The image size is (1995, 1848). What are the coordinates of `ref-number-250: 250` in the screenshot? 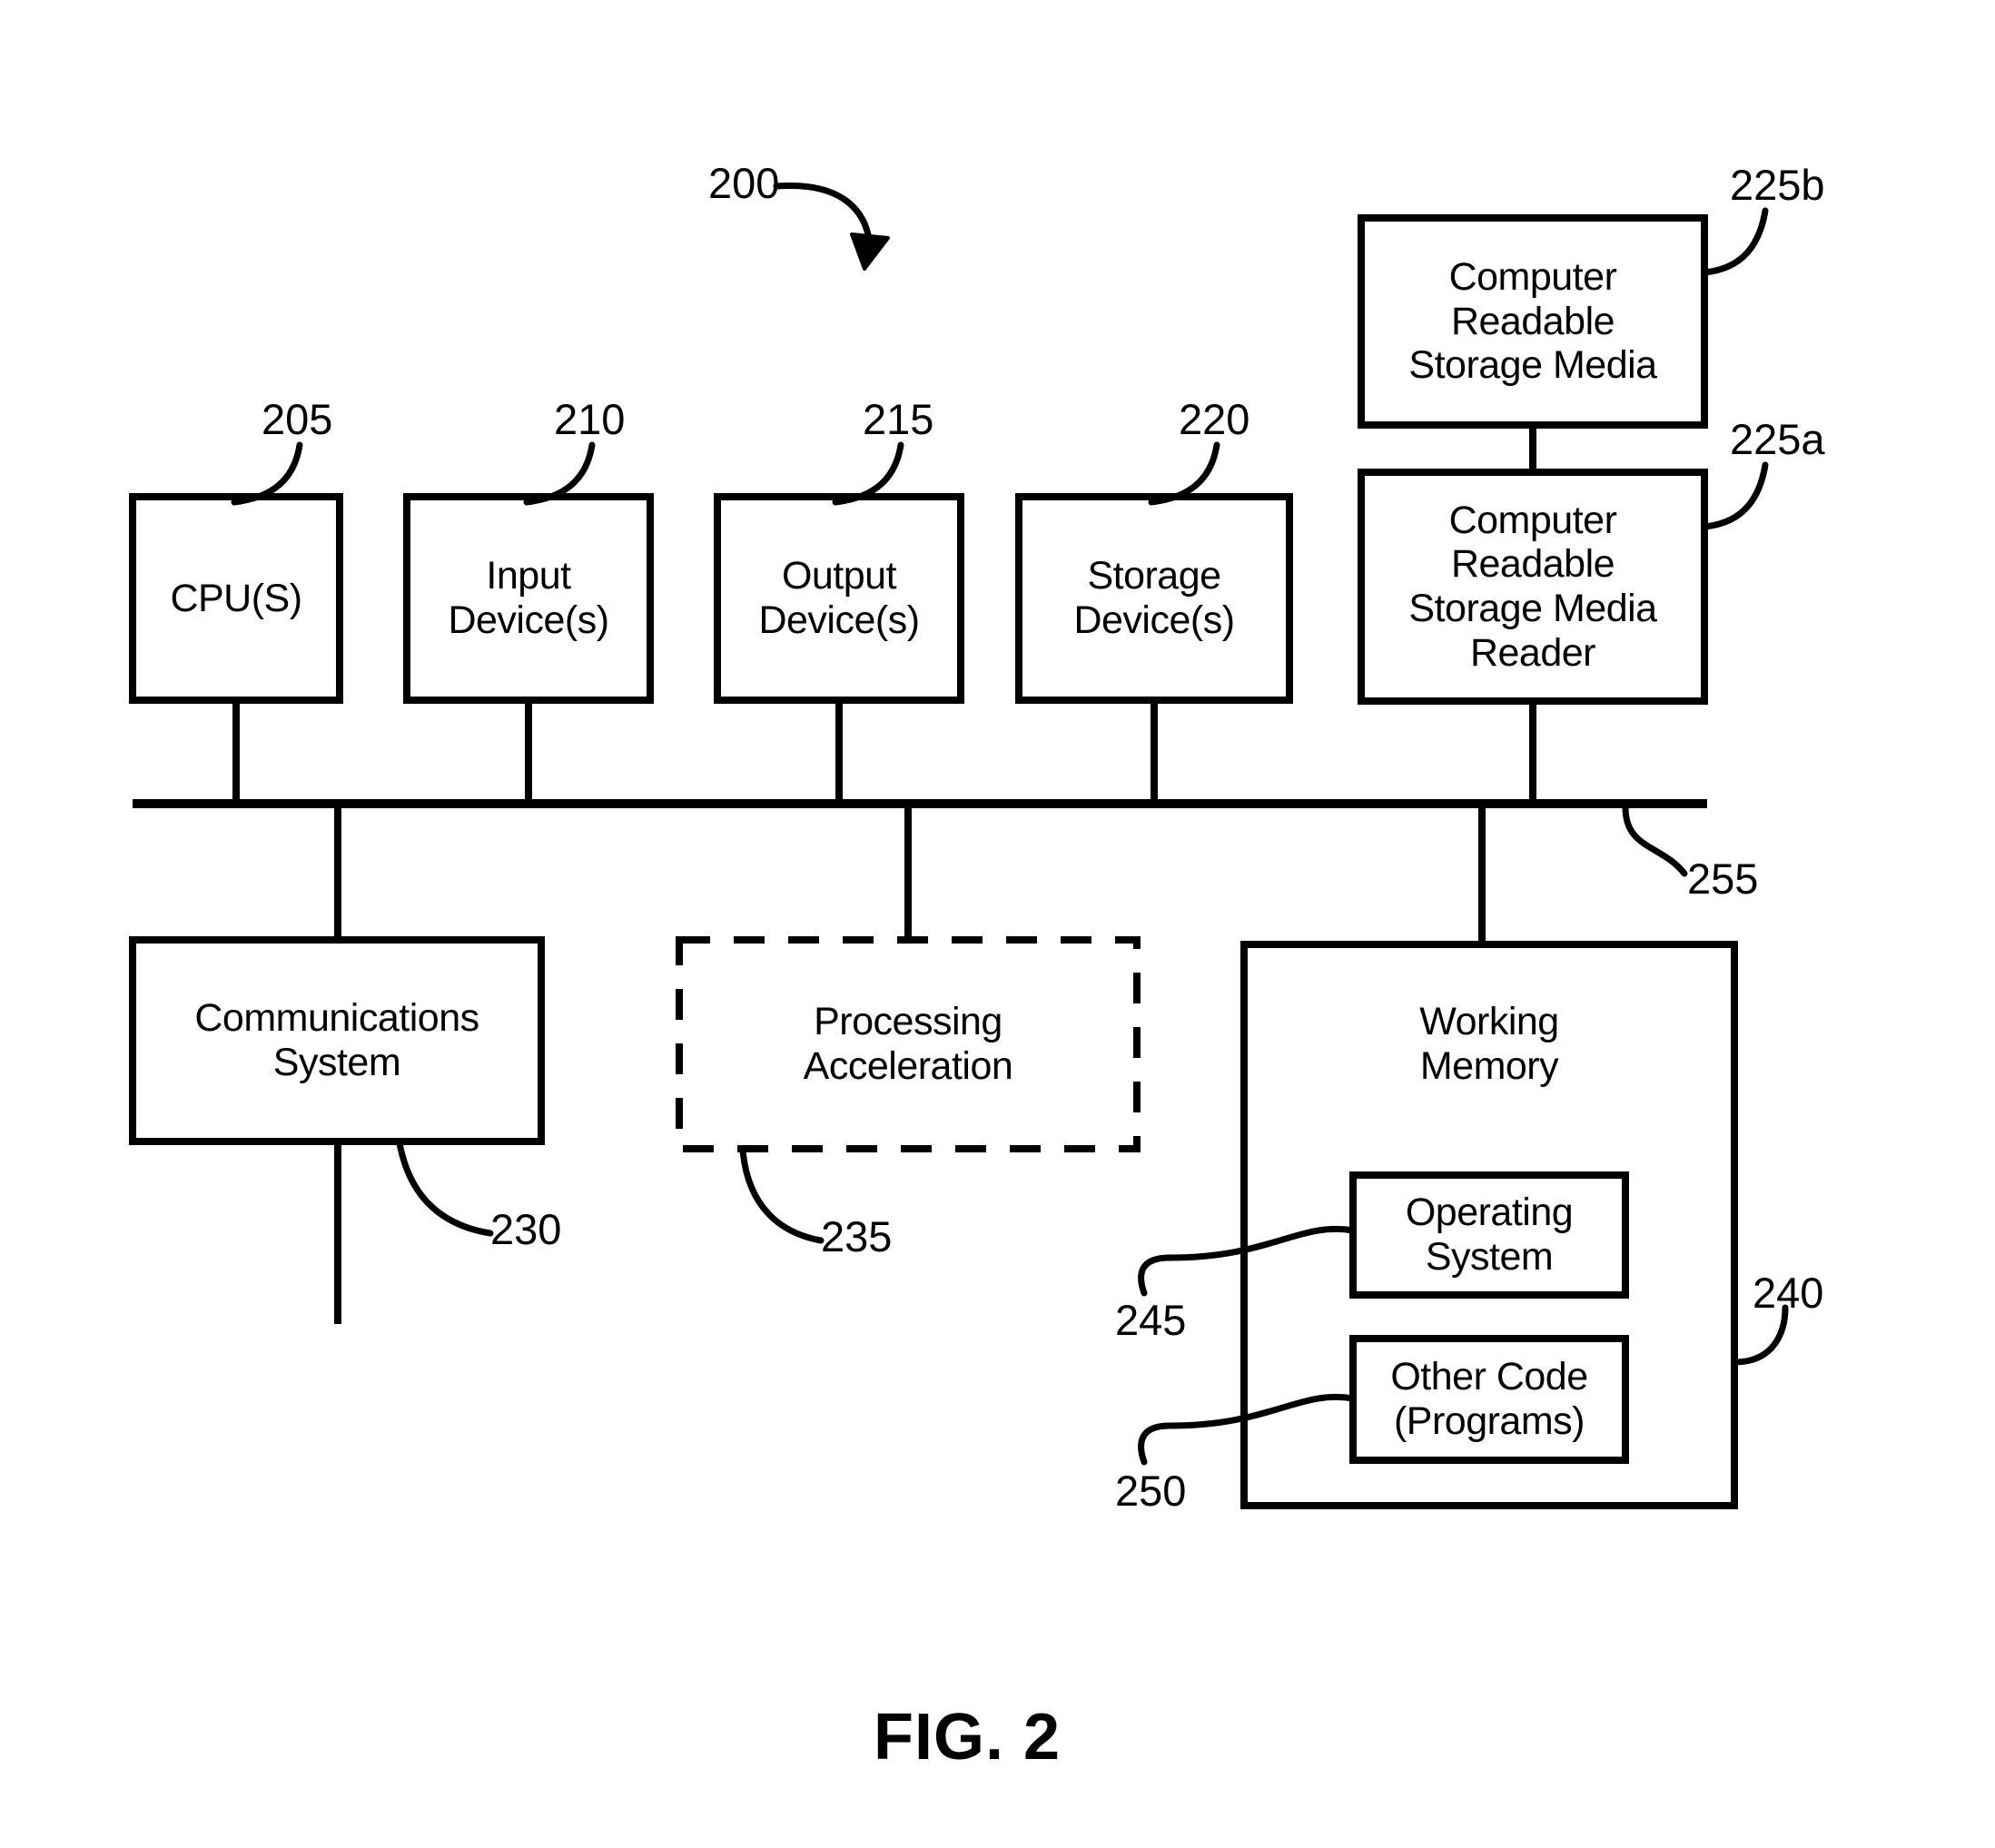 It's located at (1151, 1491).